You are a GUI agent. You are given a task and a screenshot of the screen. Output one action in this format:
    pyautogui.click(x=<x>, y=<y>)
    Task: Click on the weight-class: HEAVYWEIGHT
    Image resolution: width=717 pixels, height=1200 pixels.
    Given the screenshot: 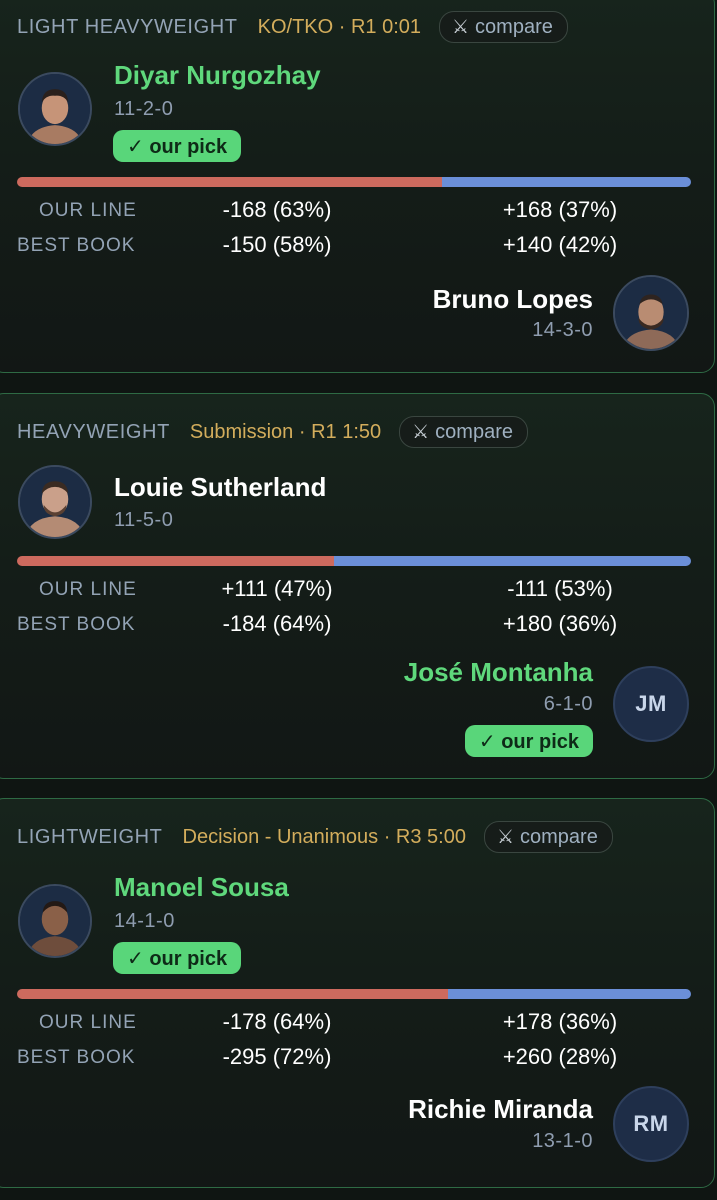 What is the action you would take?
    pyautogui.click(x=93, y=431)
    